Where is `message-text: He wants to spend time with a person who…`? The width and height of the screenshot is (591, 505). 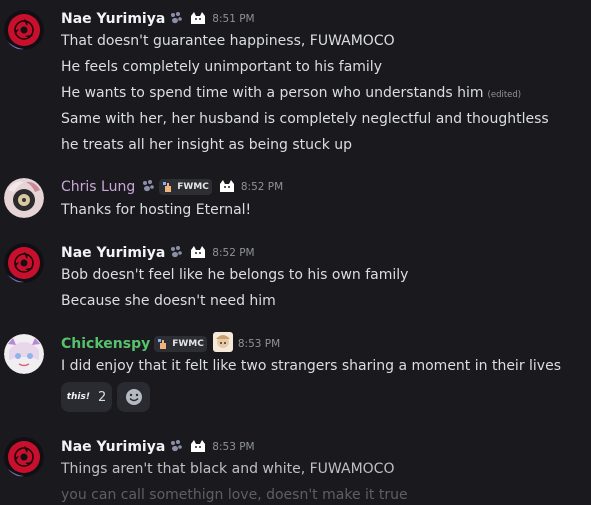
message-text: He wants to spend time with a person who… is located at coordinates (272, 93).